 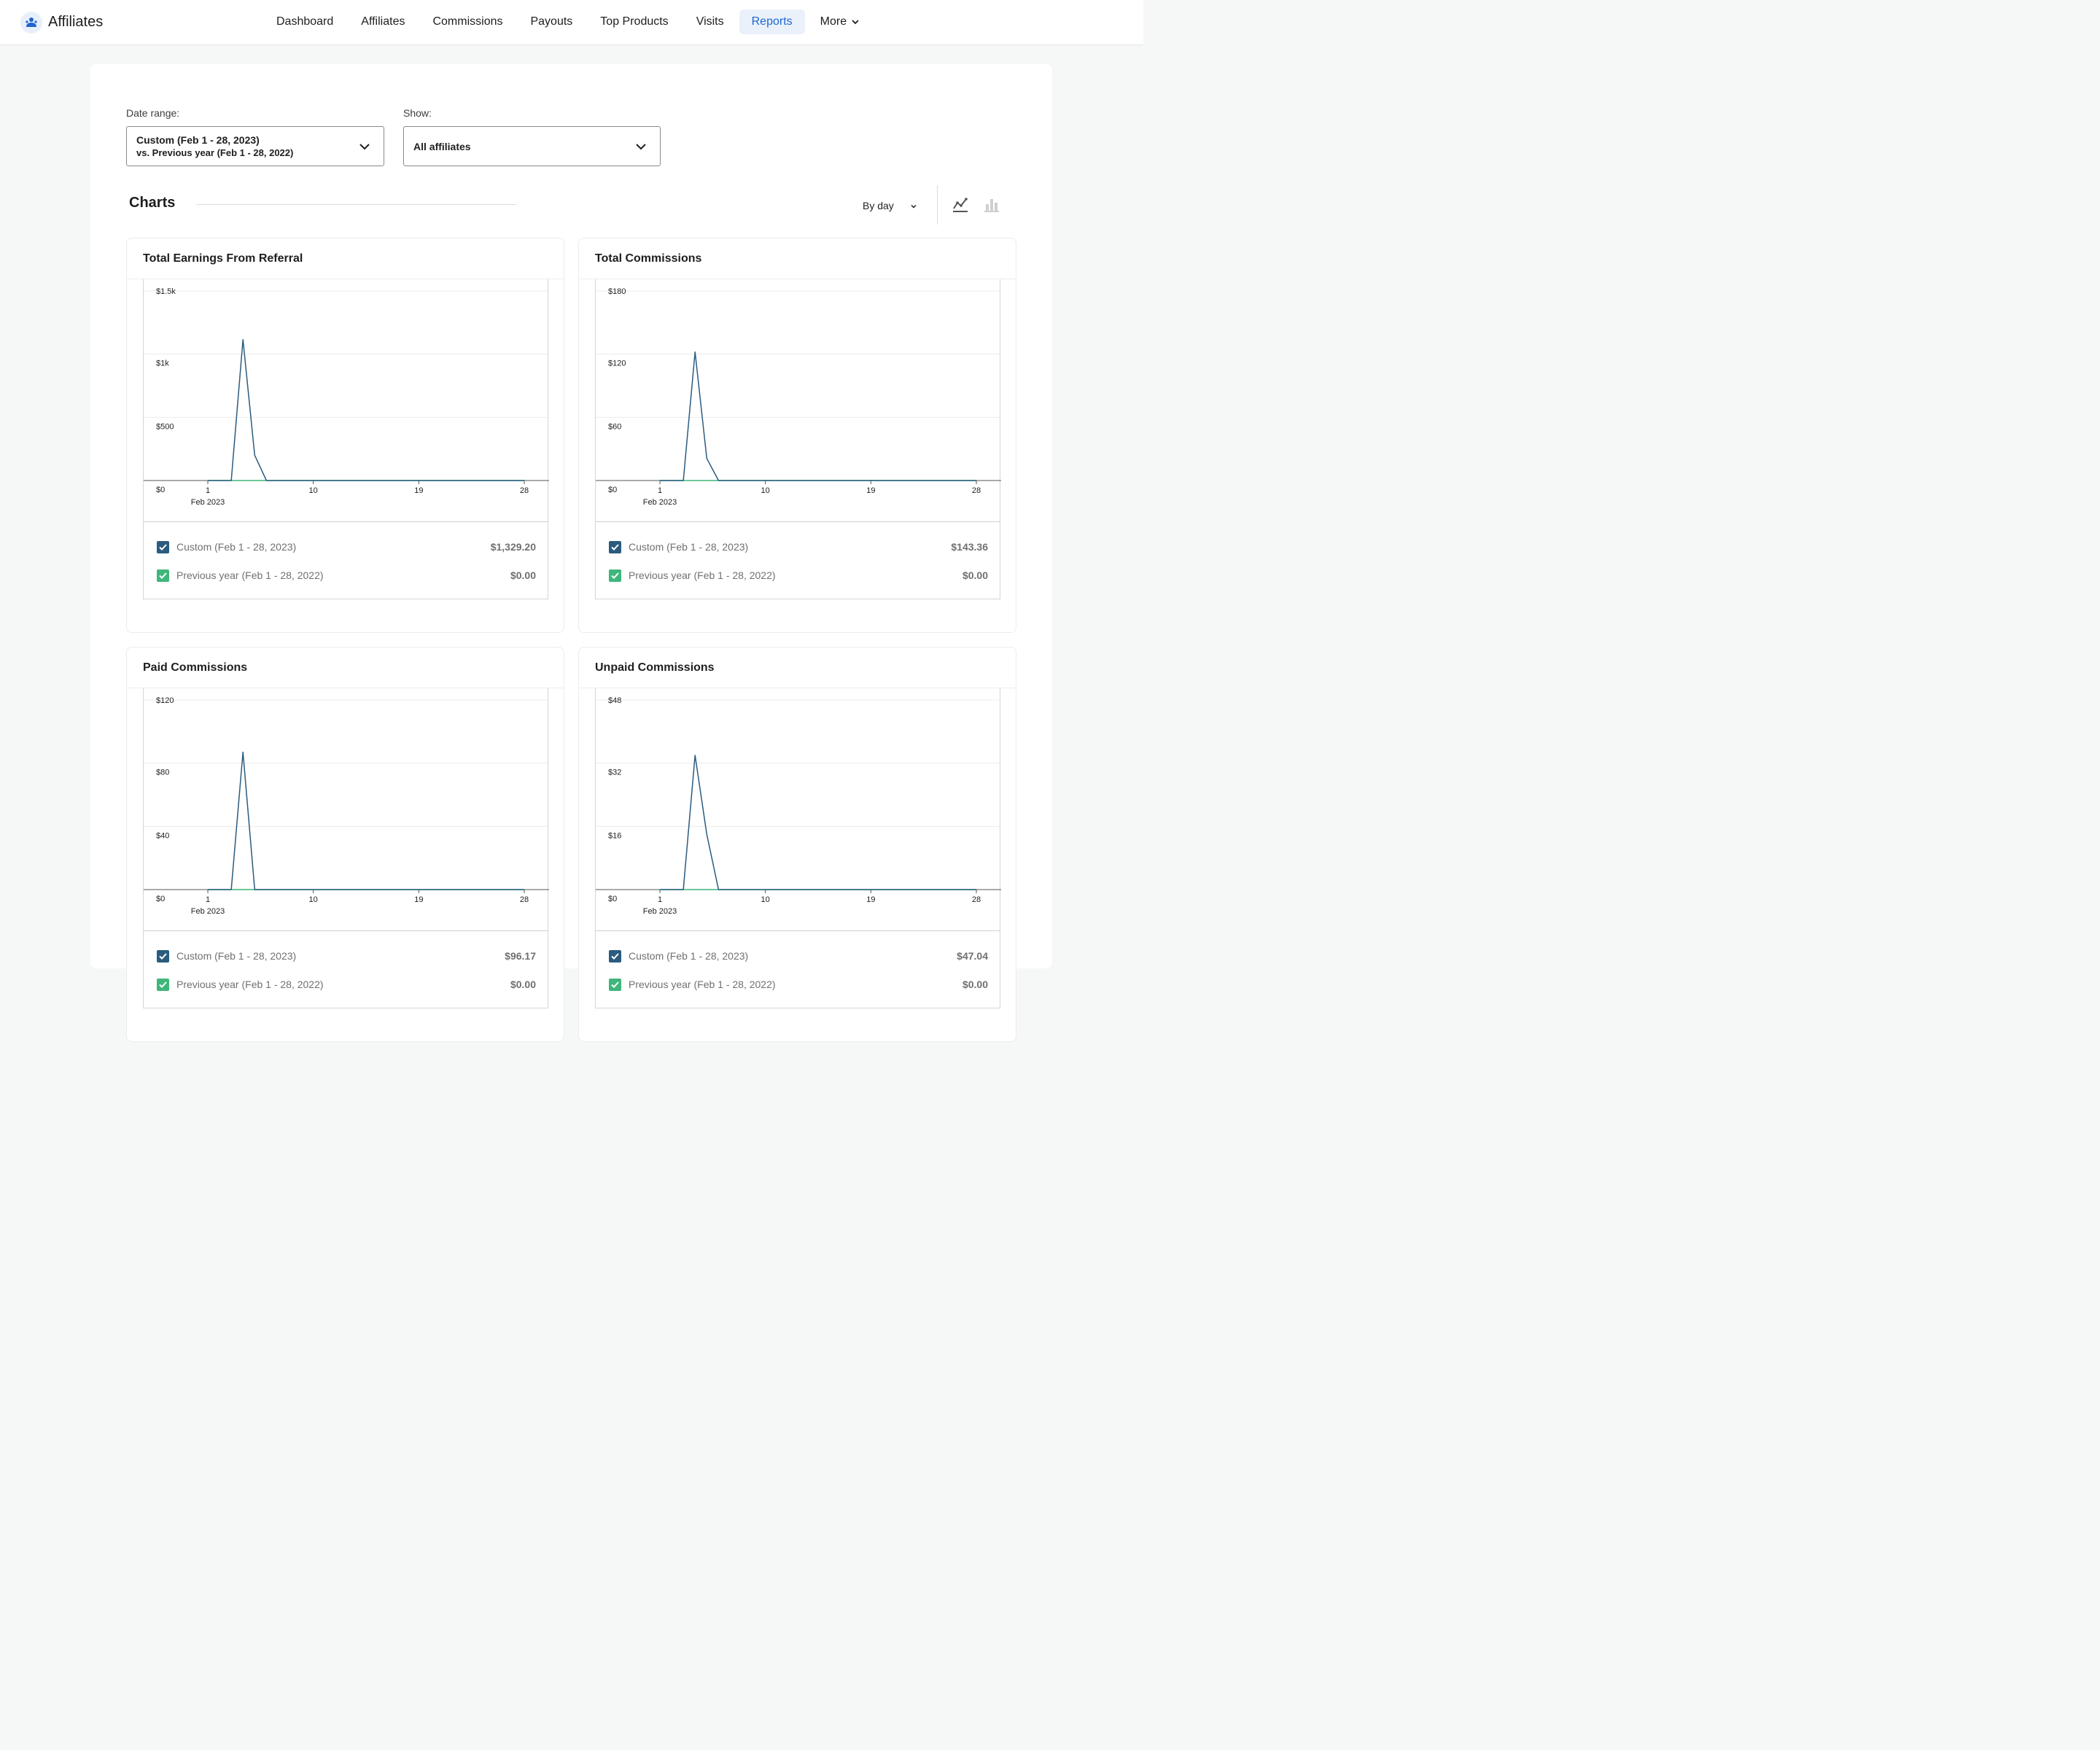 What do you see at coordinates (969, 547) in the screenshot?
I see `legend-value: $143.36` at bounding box center [969, 547].